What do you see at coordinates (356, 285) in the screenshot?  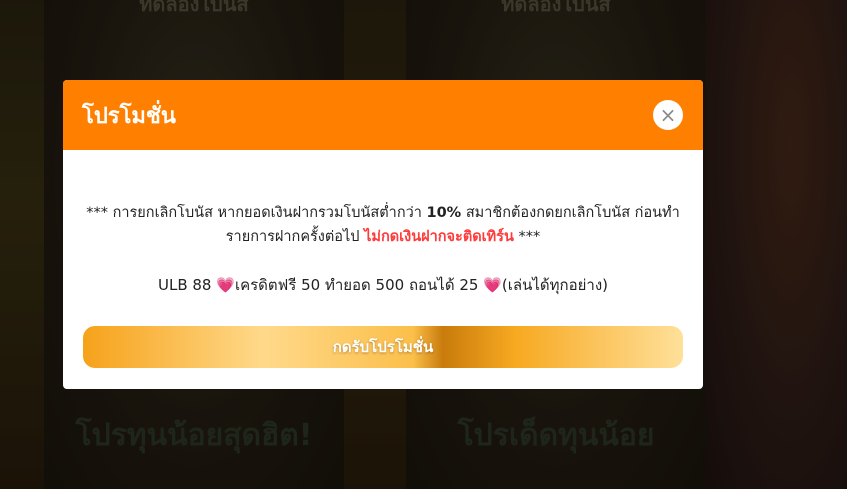 I see `offer-details: เครดิตฟรี 50 ทำยอด 500 ถอนได้ 25` at bounding box center [356, 285].